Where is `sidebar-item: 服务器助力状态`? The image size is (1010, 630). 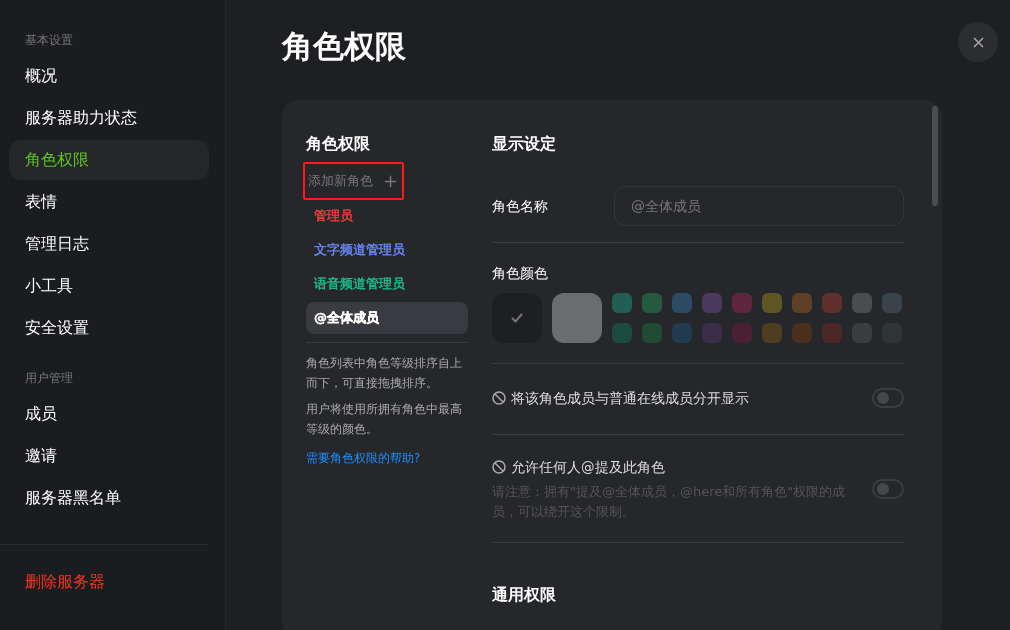 sidebar-item: 服务器助力状态 is located at coordinates (109, 118).